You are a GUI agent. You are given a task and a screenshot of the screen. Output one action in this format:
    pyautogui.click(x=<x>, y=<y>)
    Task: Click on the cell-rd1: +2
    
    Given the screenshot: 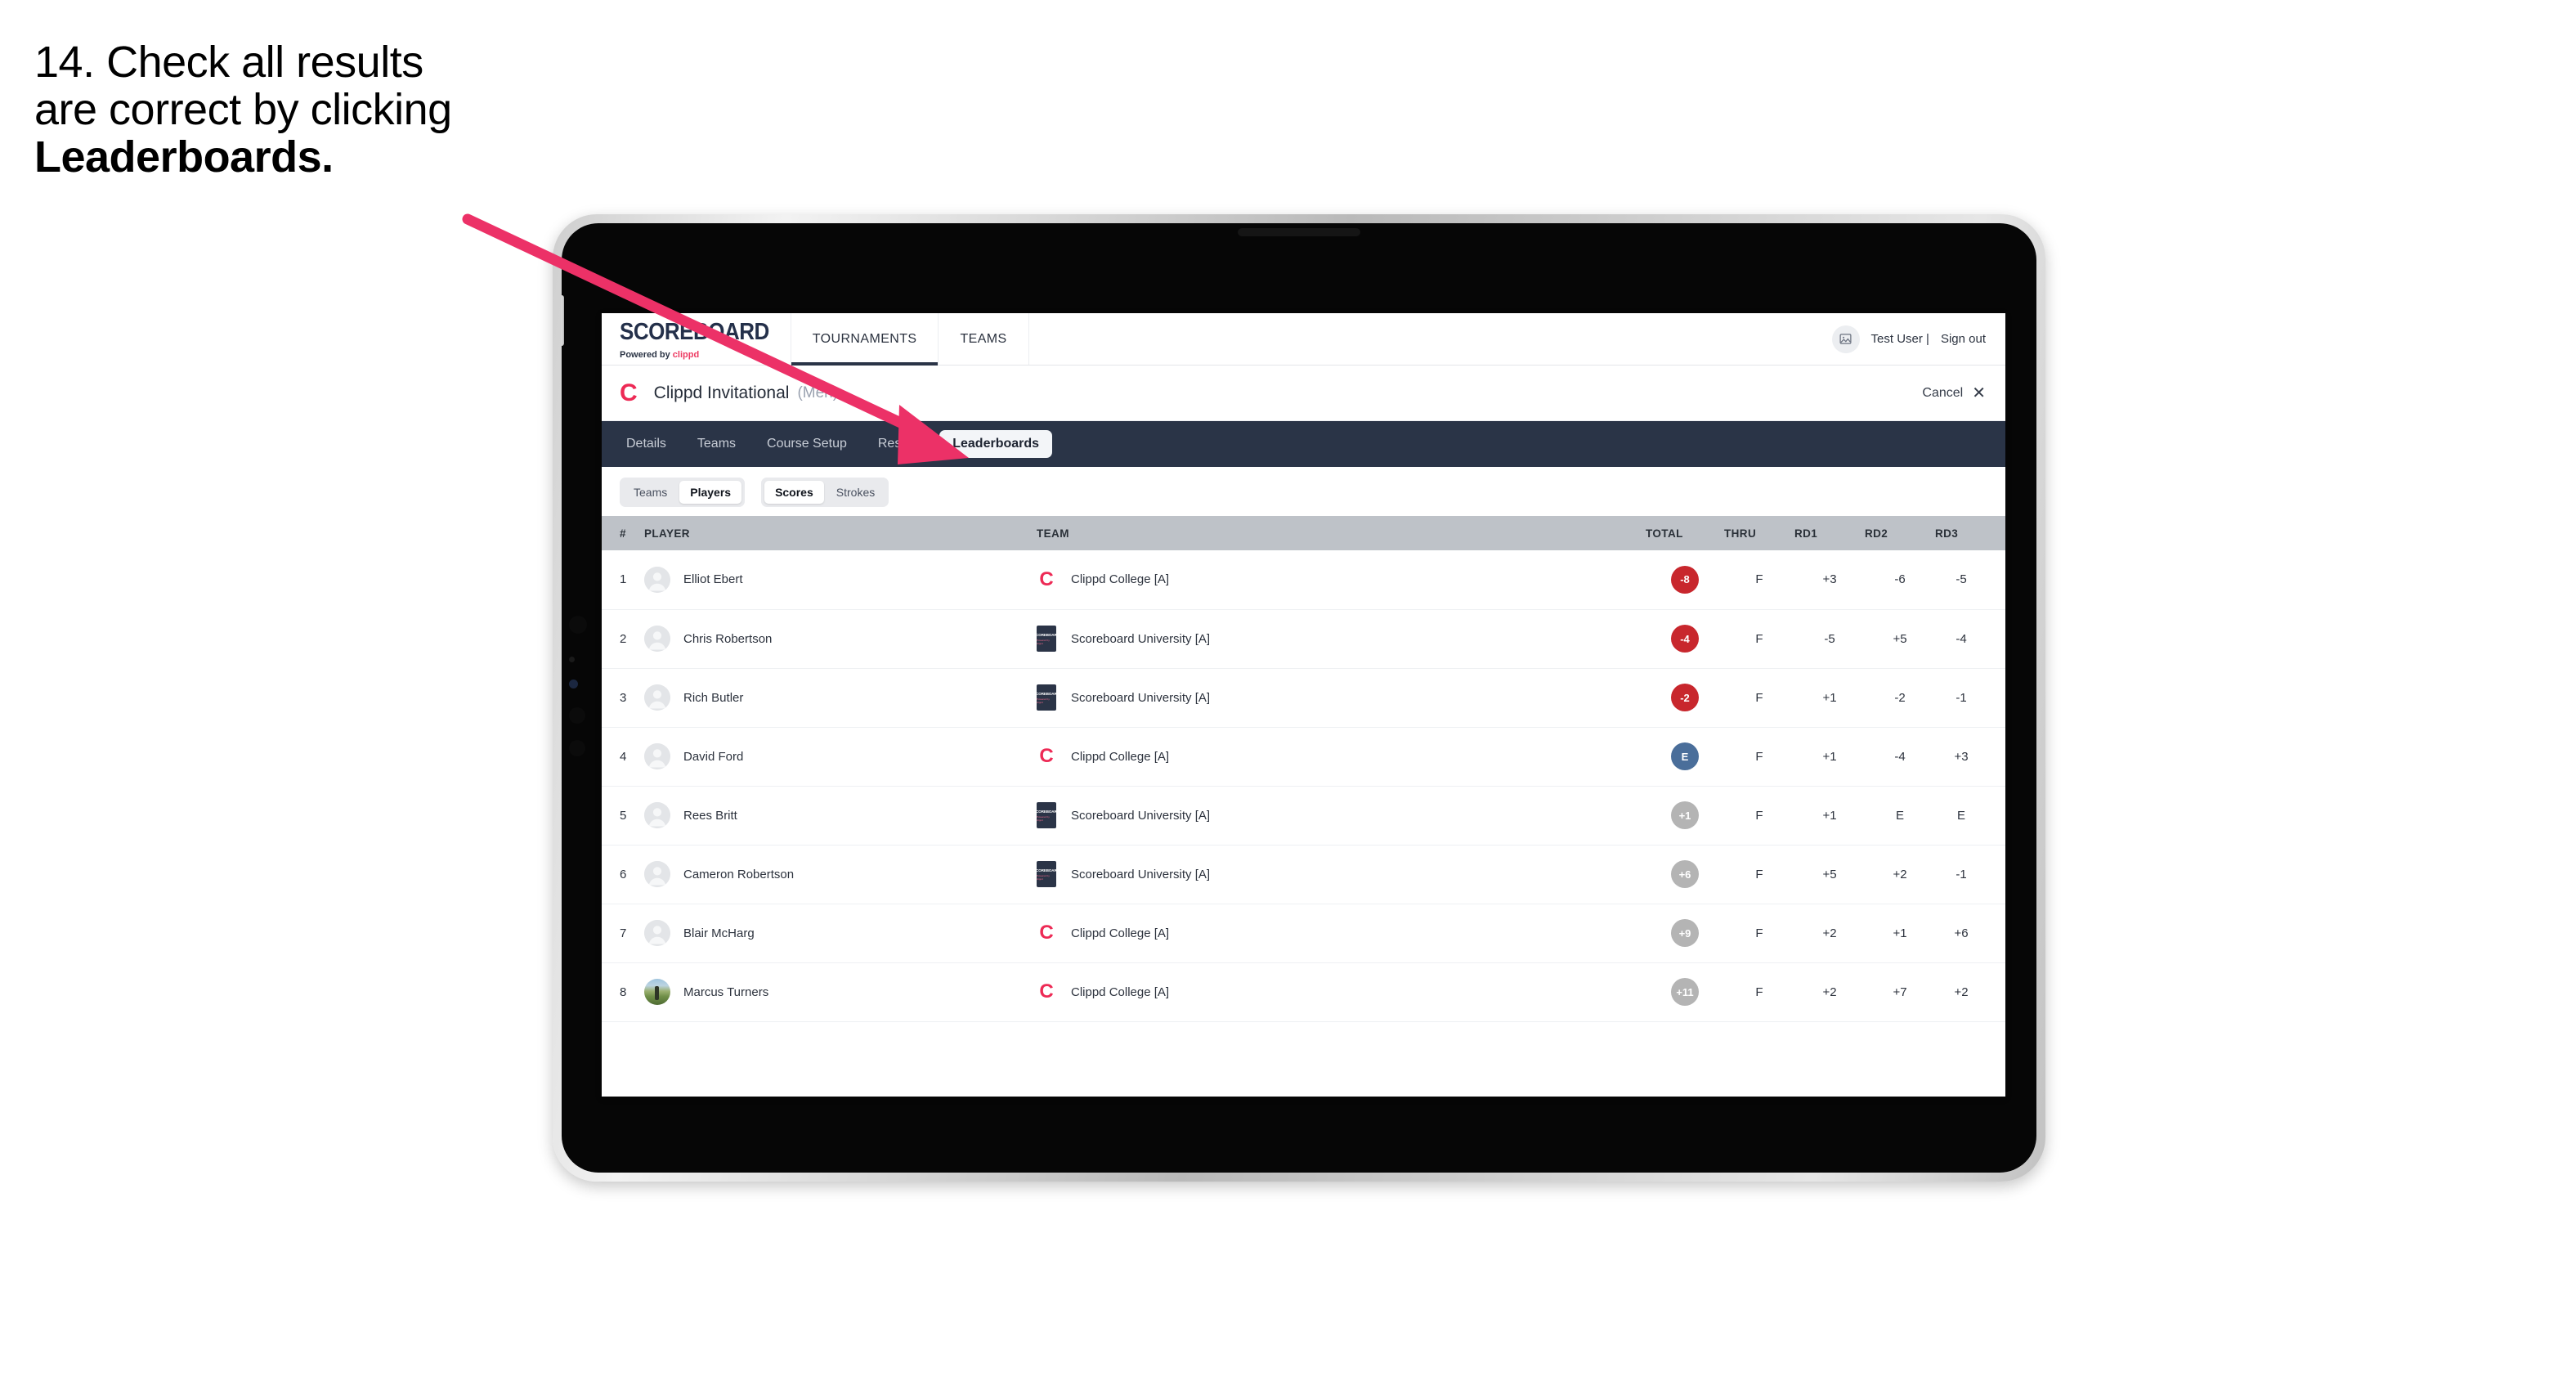 What is the action you would take?
    pyautogui.click(x=1829, y=992)
    